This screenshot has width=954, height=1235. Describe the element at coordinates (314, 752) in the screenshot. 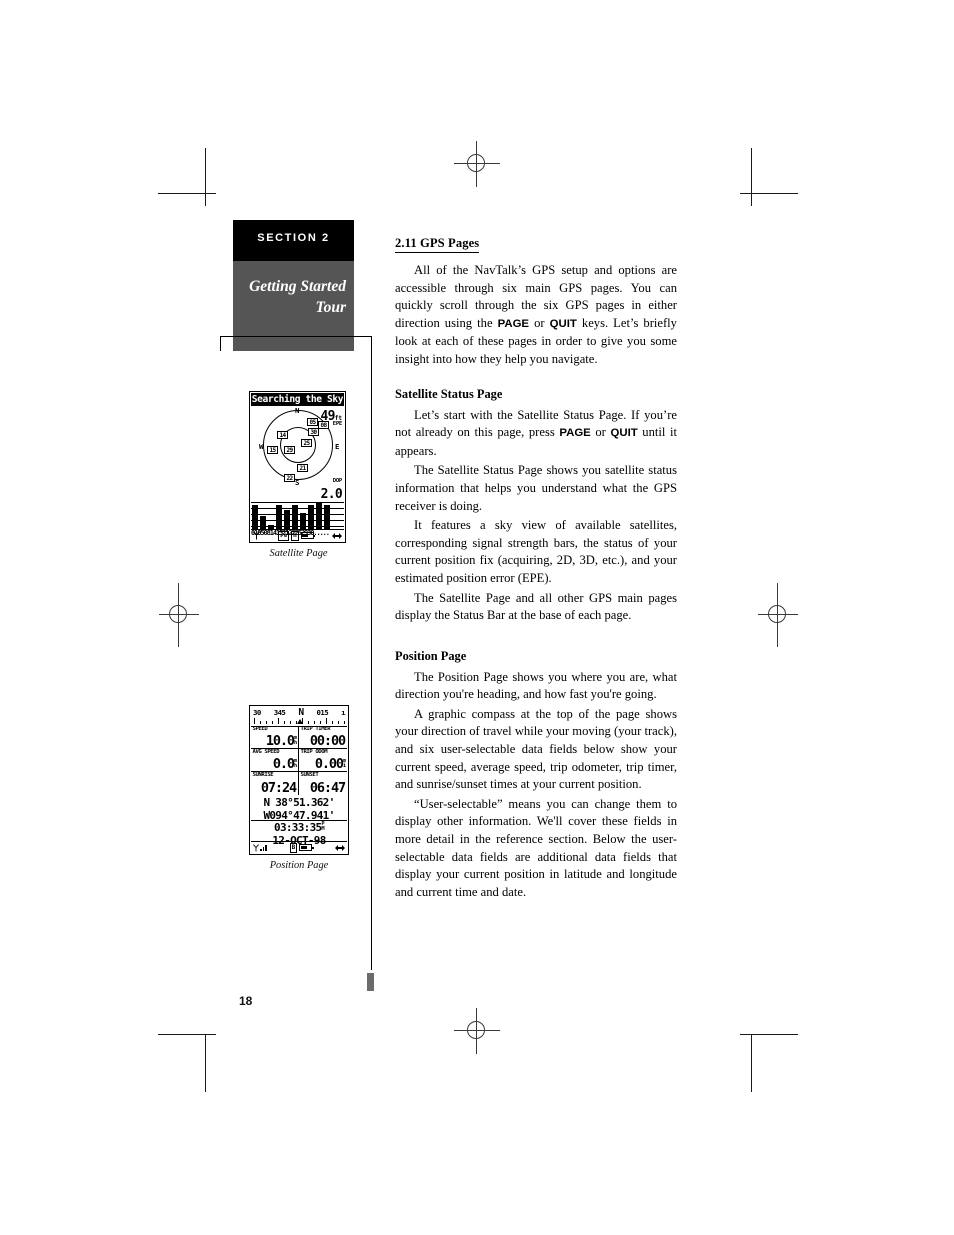

I see `field-label: TRIP ODOM` at that location.